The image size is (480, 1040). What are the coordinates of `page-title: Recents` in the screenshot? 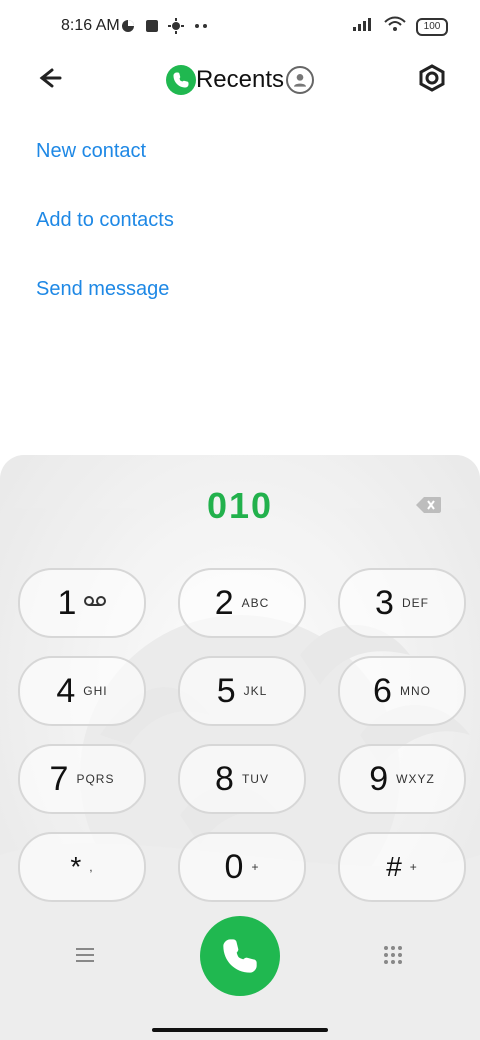 It's located at (240, 79).